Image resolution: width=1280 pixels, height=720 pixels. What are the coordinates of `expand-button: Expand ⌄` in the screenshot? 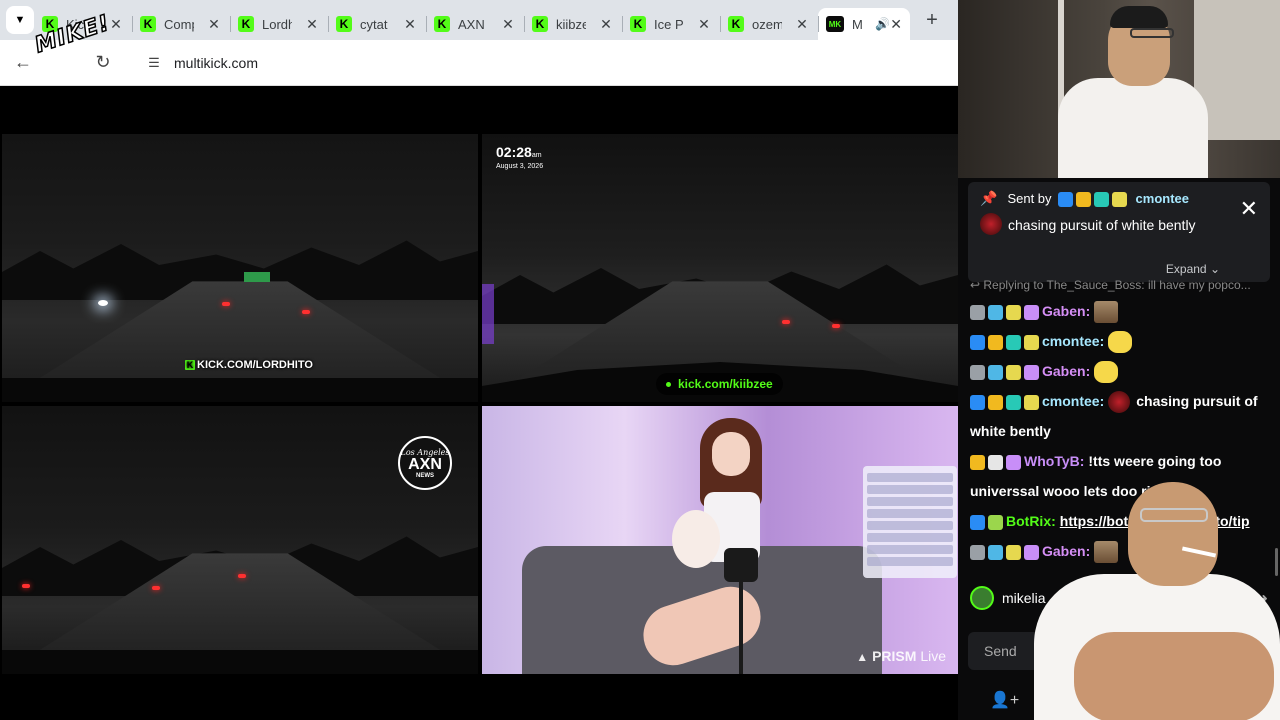 It's located at (1193, 269).